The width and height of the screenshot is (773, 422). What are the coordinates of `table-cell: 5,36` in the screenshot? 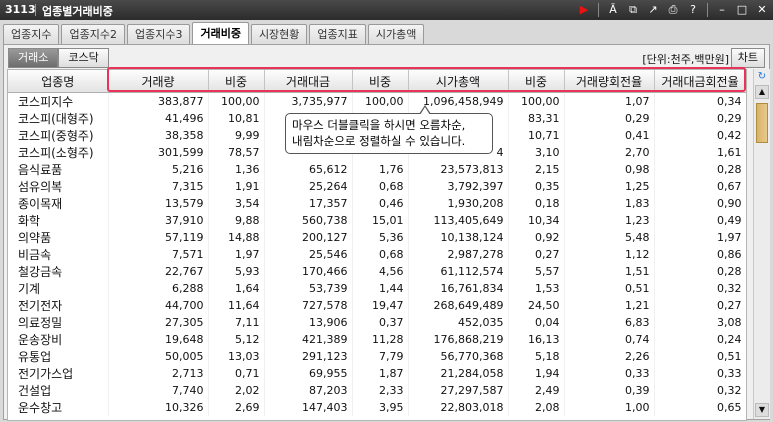 It's located at (380, 237).